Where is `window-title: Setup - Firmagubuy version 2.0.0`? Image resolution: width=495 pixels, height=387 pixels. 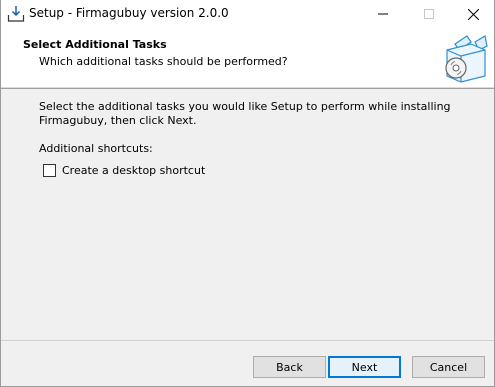 window-title: Setup - Firmagubuy version 2.0.0 is located at coordinates (129, 13).